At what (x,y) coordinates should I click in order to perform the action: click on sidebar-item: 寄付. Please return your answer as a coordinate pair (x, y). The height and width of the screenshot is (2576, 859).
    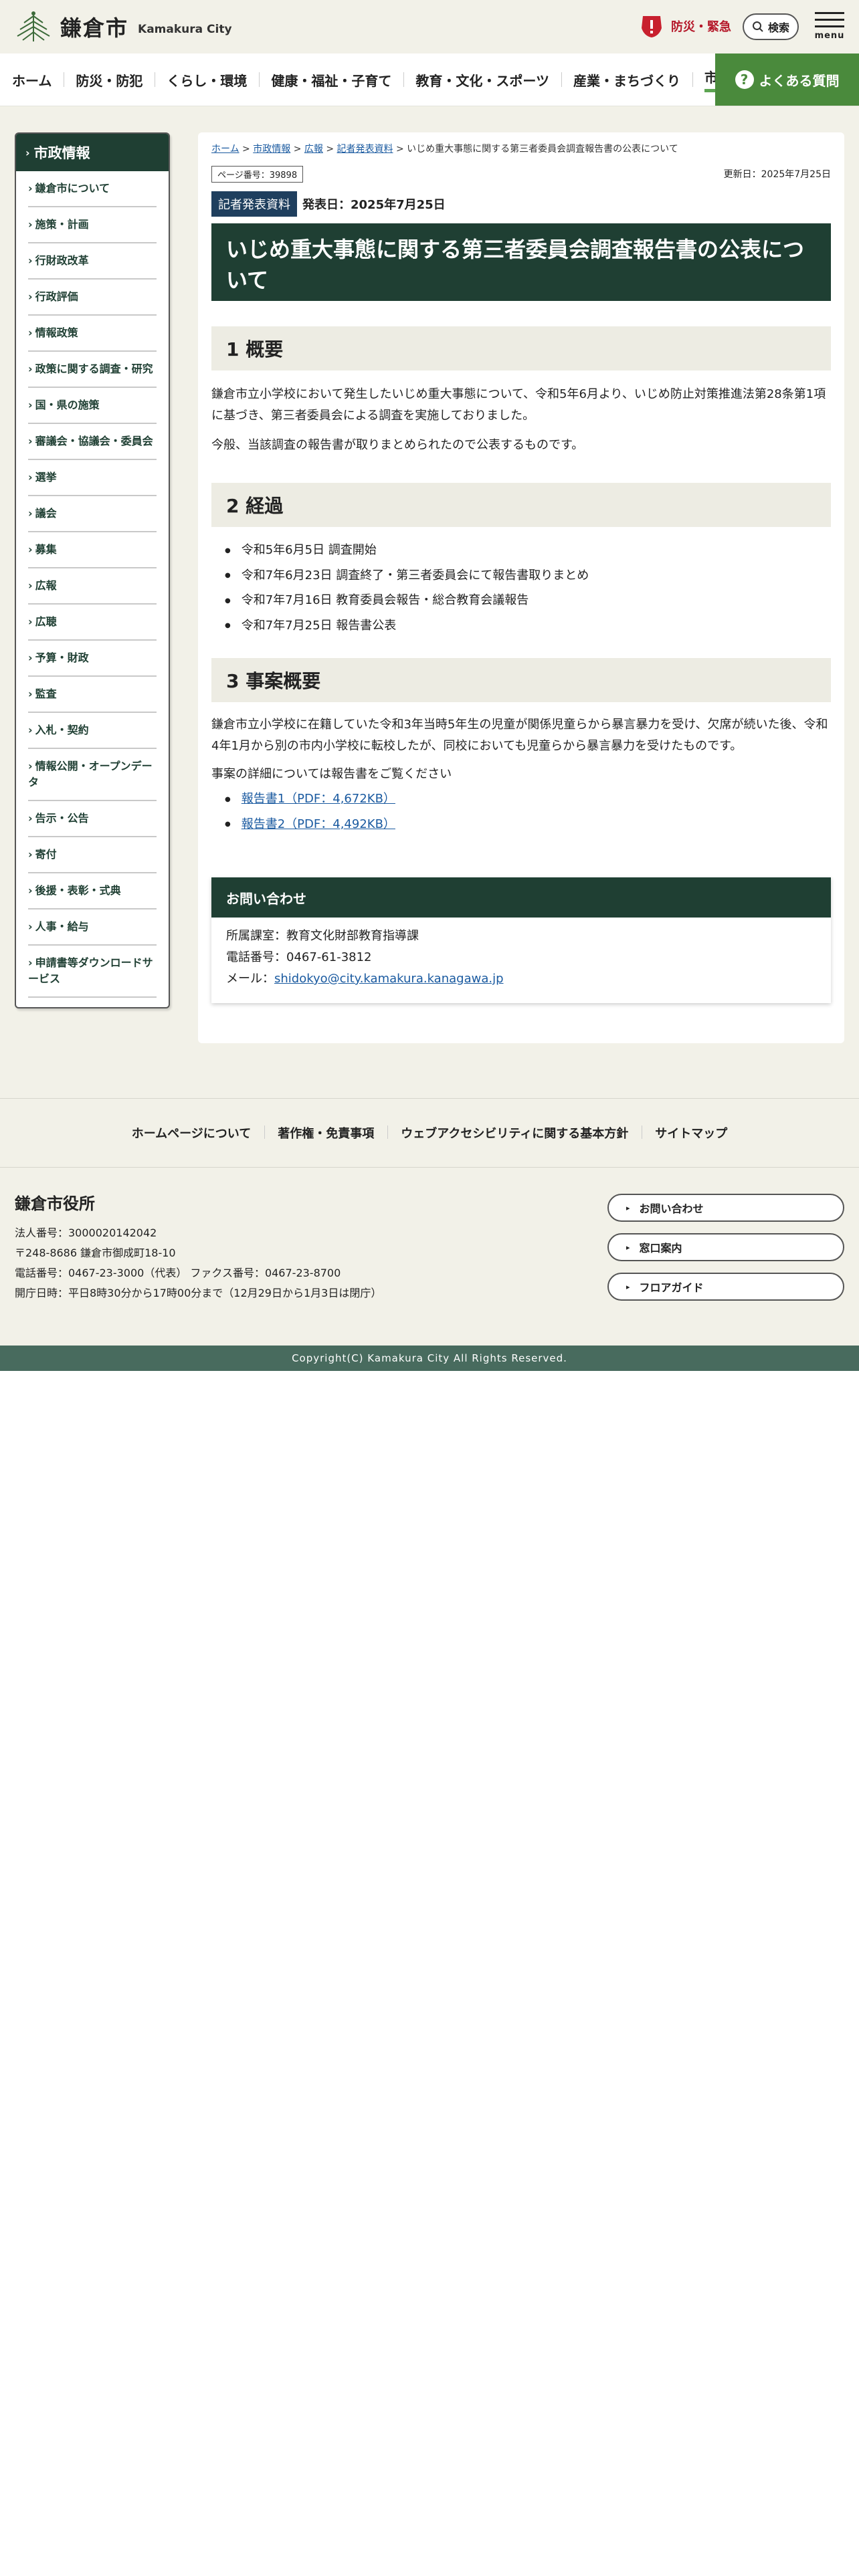
    Looking at the image, I should click on (92, 855).